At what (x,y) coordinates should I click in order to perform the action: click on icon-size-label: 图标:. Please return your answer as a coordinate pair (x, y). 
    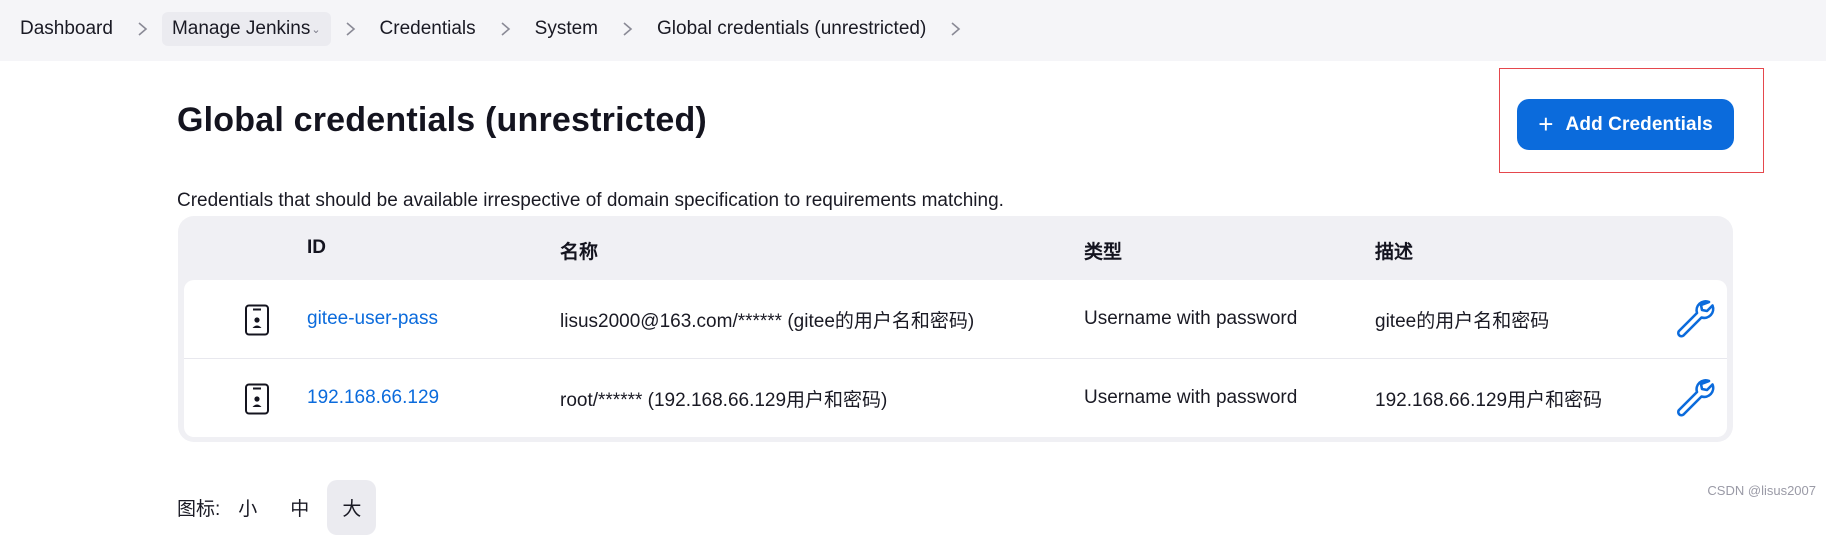
    Looking at the image, I should click on (199, 509).